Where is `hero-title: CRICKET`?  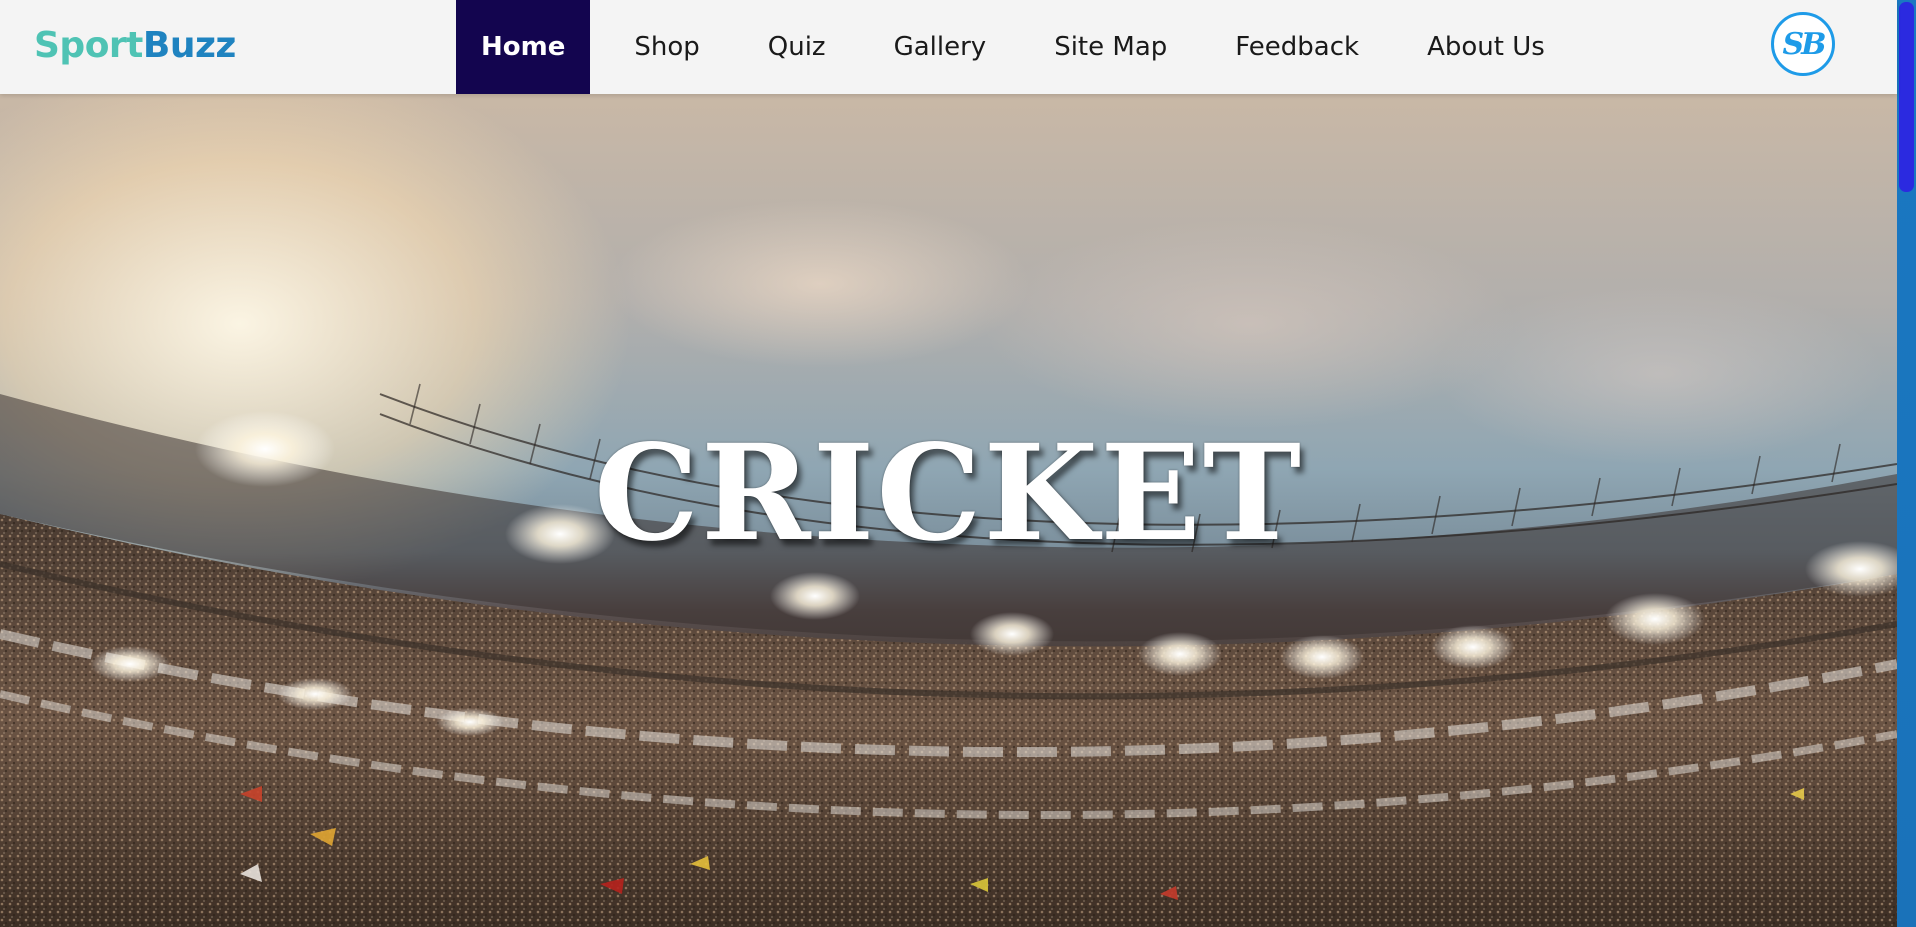
hero-title: CRICKET is located at coordinates (948, 493).